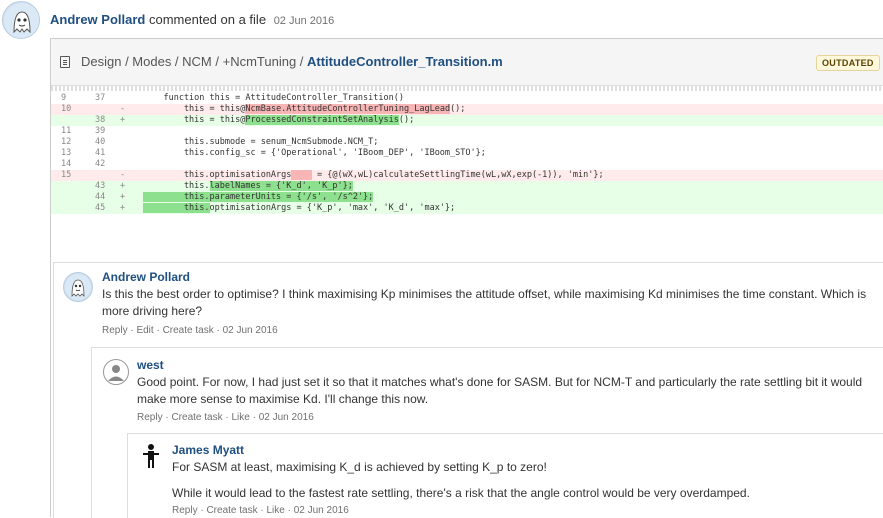 This screenshot has height=518, width=883. What do you see at coordinates (208, 450) in the screenshot?
I see `comment-author-link: James Myatt` at bounding box center [208, 450].